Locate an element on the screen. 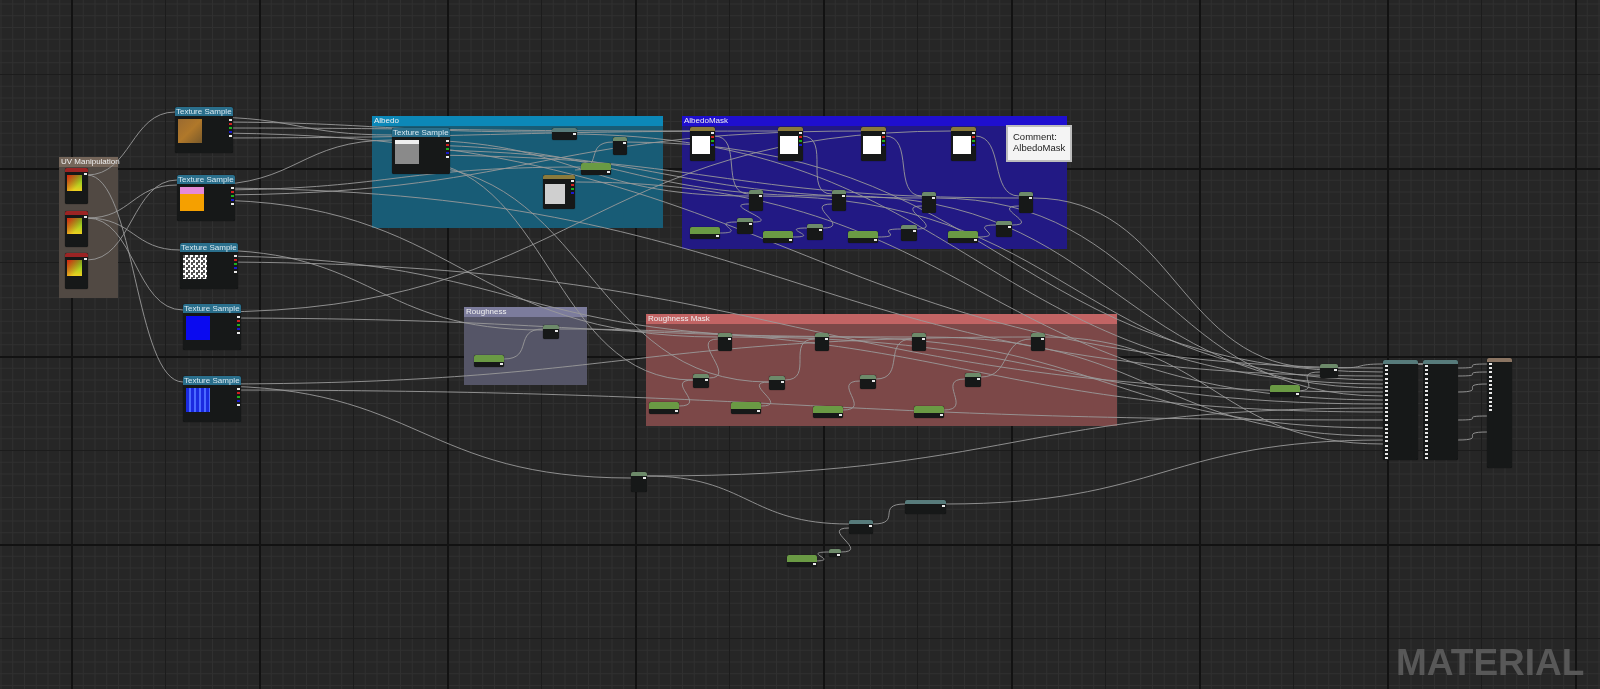  comment-bubble: Comment: AlbedoMask is located at coordinates (1039, 143).